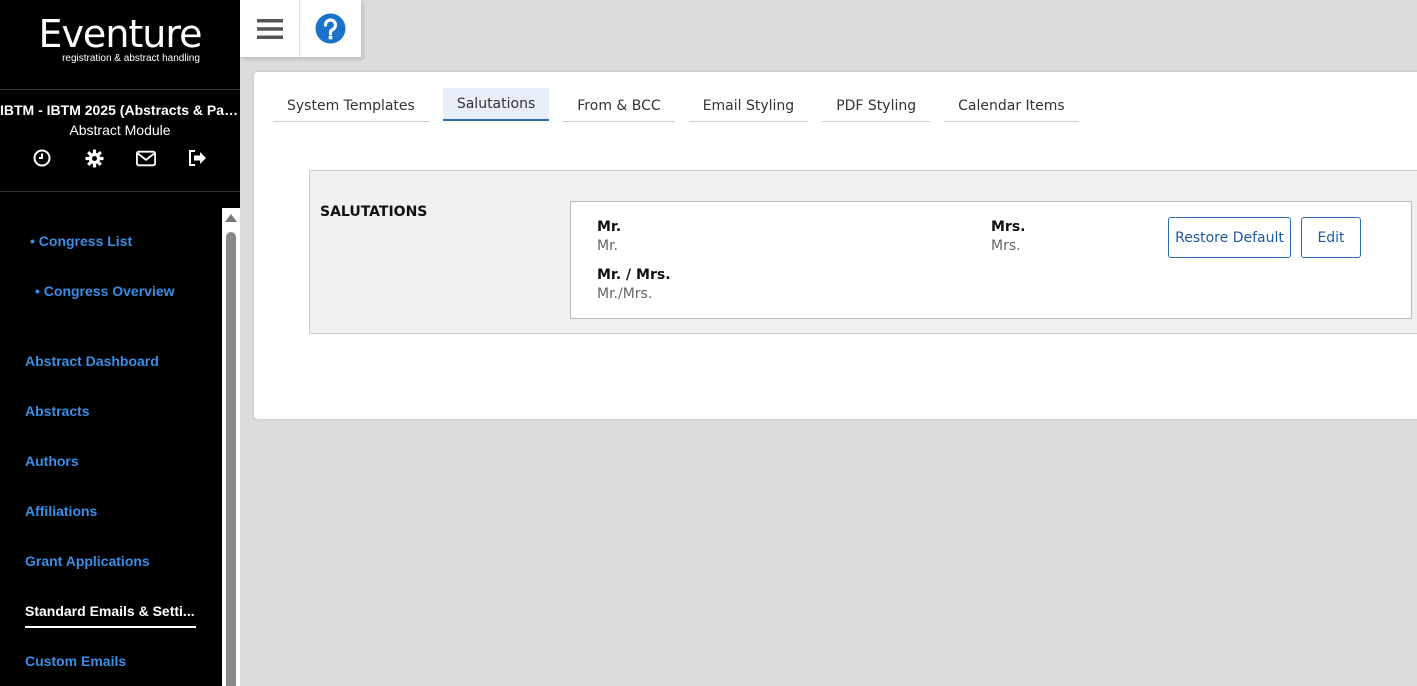 This screenshot has width=1417, height=686. What do you see at coordinates (120, 158) in the screenshot?
I see `sidebar-icon-bar` at bounding box center [120, 158].